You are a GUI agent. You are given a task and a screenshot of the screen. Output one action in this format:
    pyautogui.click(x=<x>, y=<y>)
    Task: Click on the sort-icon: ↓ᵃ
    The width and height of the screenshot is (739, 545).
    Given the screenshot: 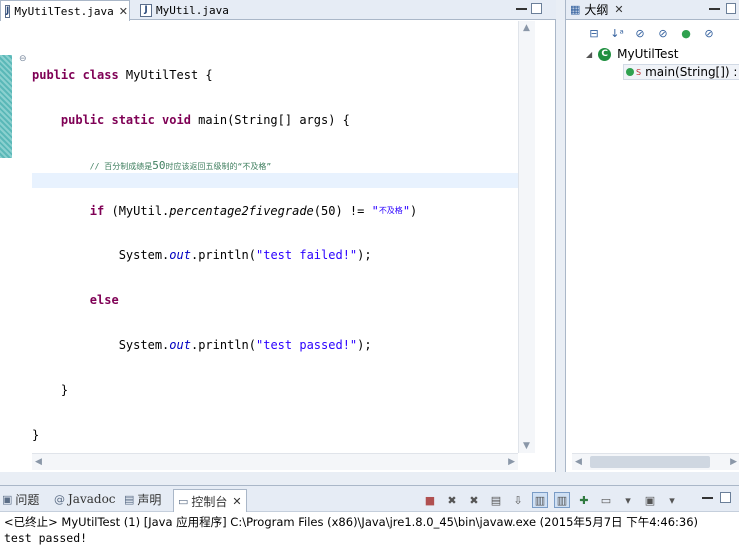 What is the action you would take?
    pyautogui.click(x=617, y=33)
    